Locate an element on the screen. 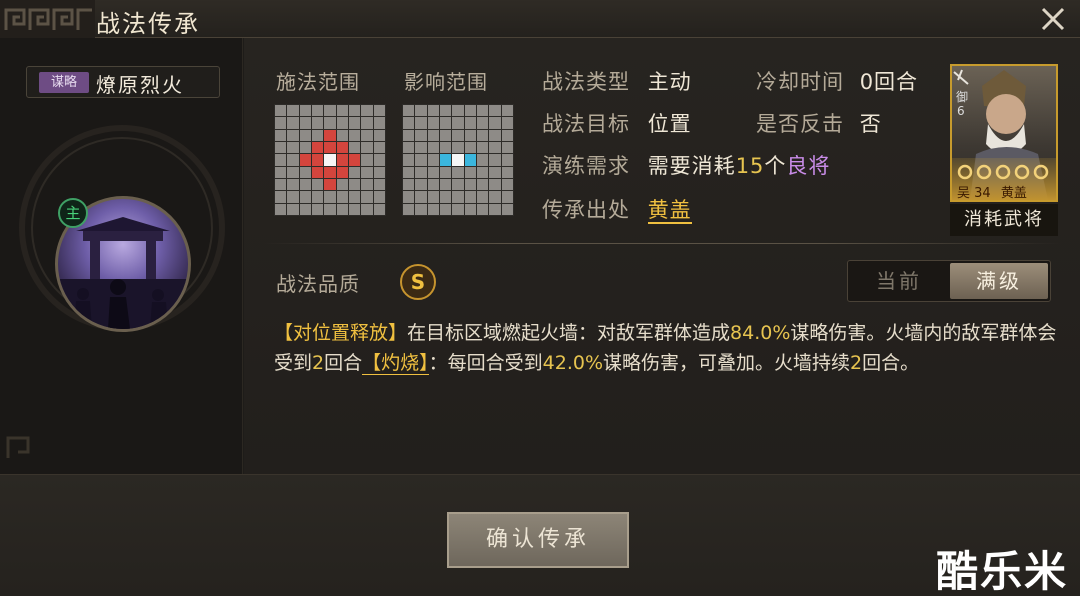  desc-text-4: ：每回合受到 is located at coordinates (485, 363).